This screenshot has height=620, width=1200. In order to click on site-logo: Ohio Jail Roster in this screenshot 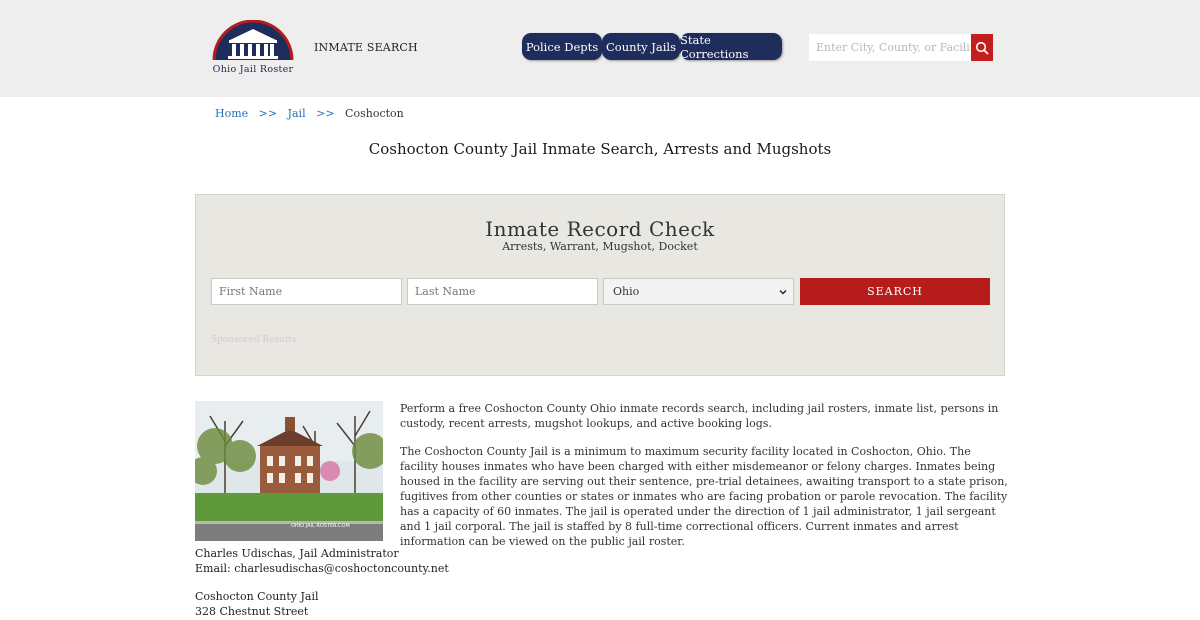, I will do `click(253, 47)`.